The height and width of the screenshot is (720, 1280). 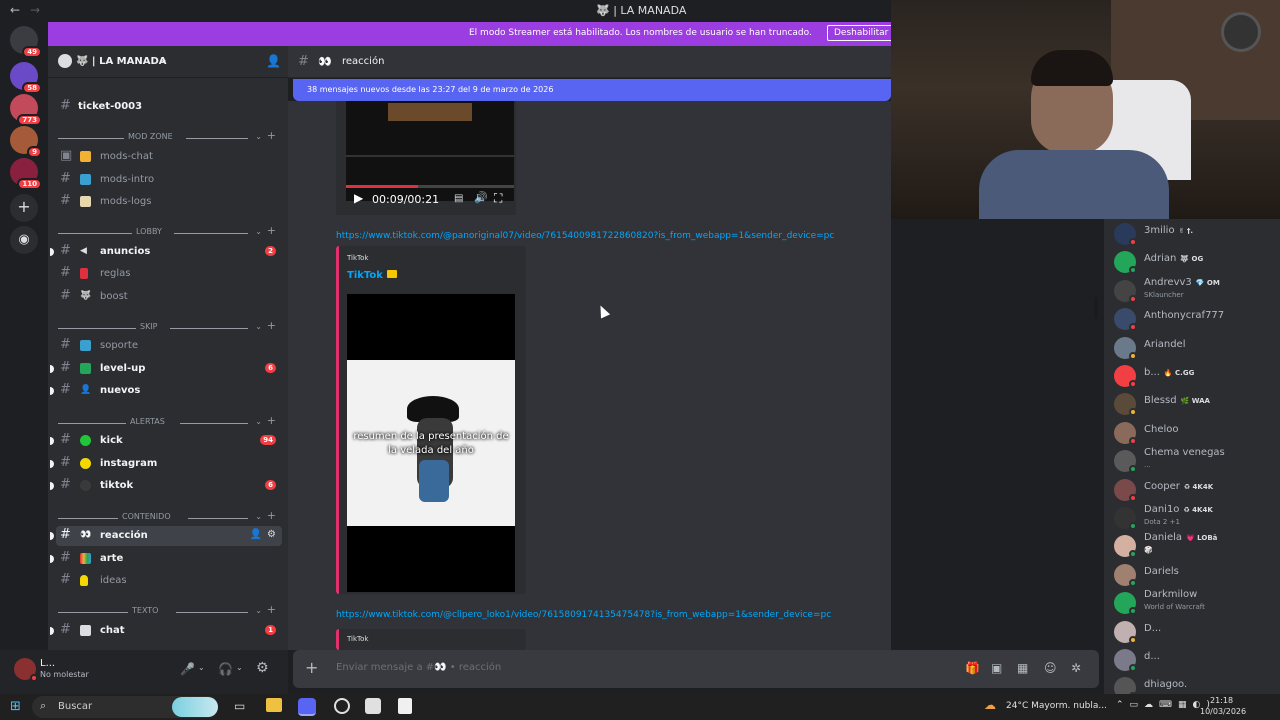 I want to click on gif-icon: ▣, so click(x=998, y=668).